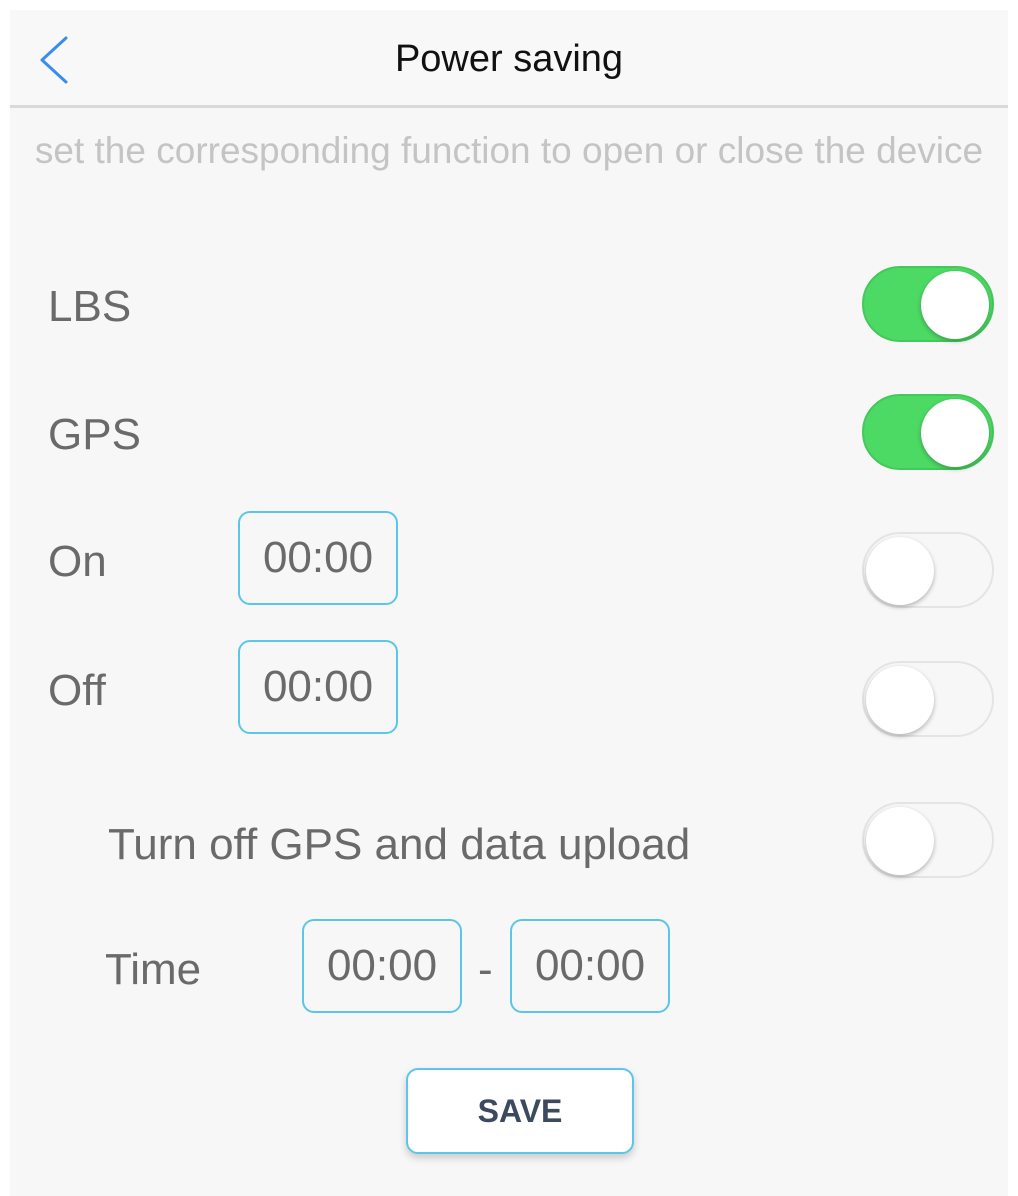 This screenshot has width=1018, height=1196. I want to click on on-toggle, so click(928, 570).